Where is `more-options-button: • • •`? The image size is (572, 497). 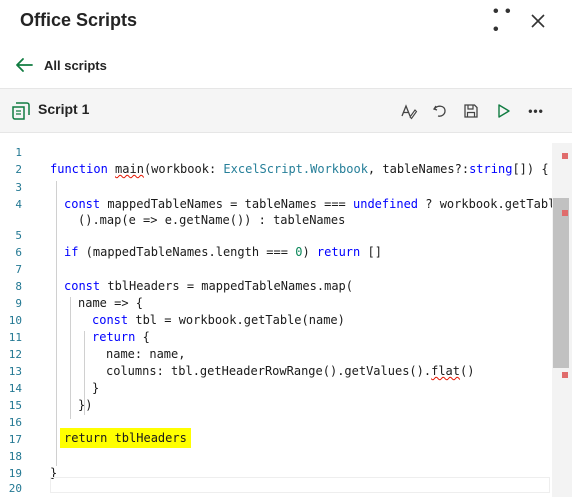
more-options-button: • • • is located at coordinates (505, 20).